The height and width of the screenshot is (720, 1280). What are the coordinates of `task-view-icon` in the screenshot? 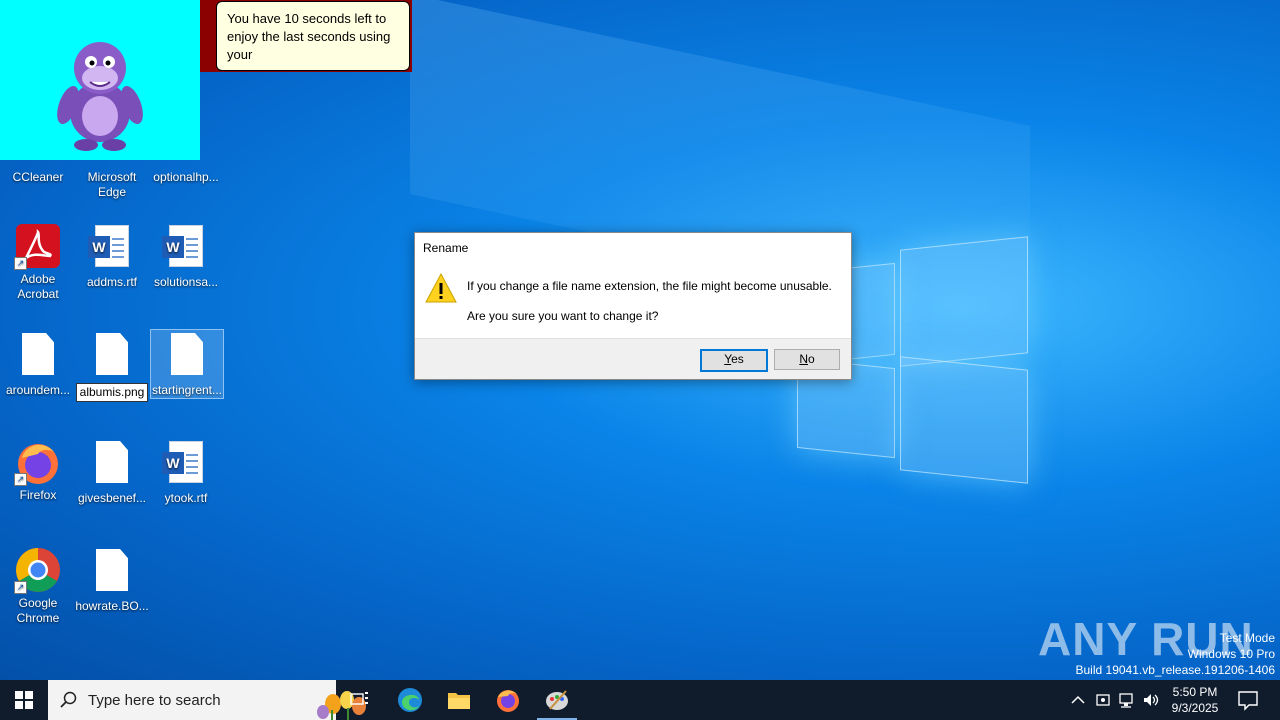 It's located at (359, 698).